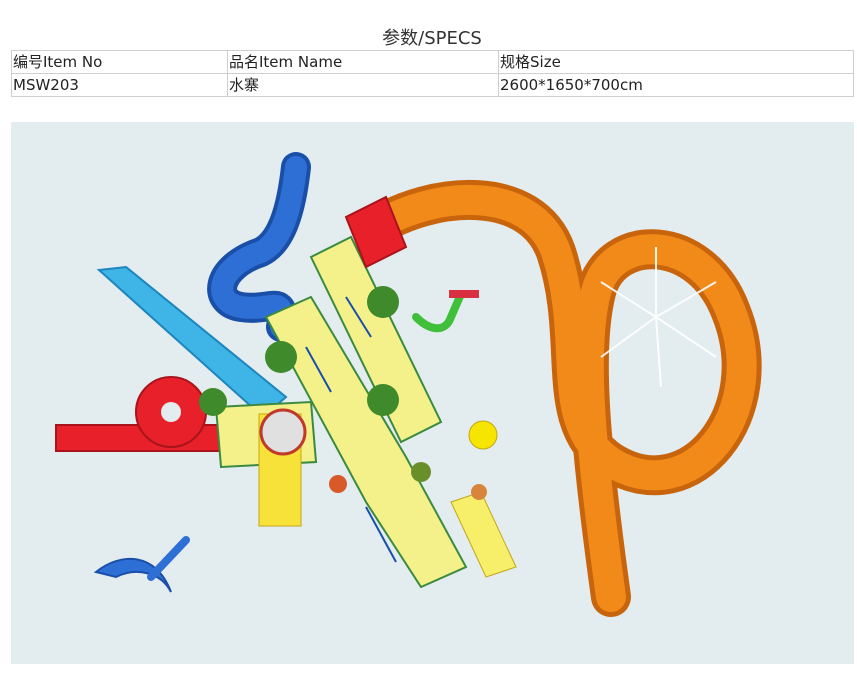 The width and height of the screenshot is (857, 678). What do you see at coordinates (119, 62) in the screenshot?
I see `header-item-no: 编号Item No` at bounding box center [119, 62].